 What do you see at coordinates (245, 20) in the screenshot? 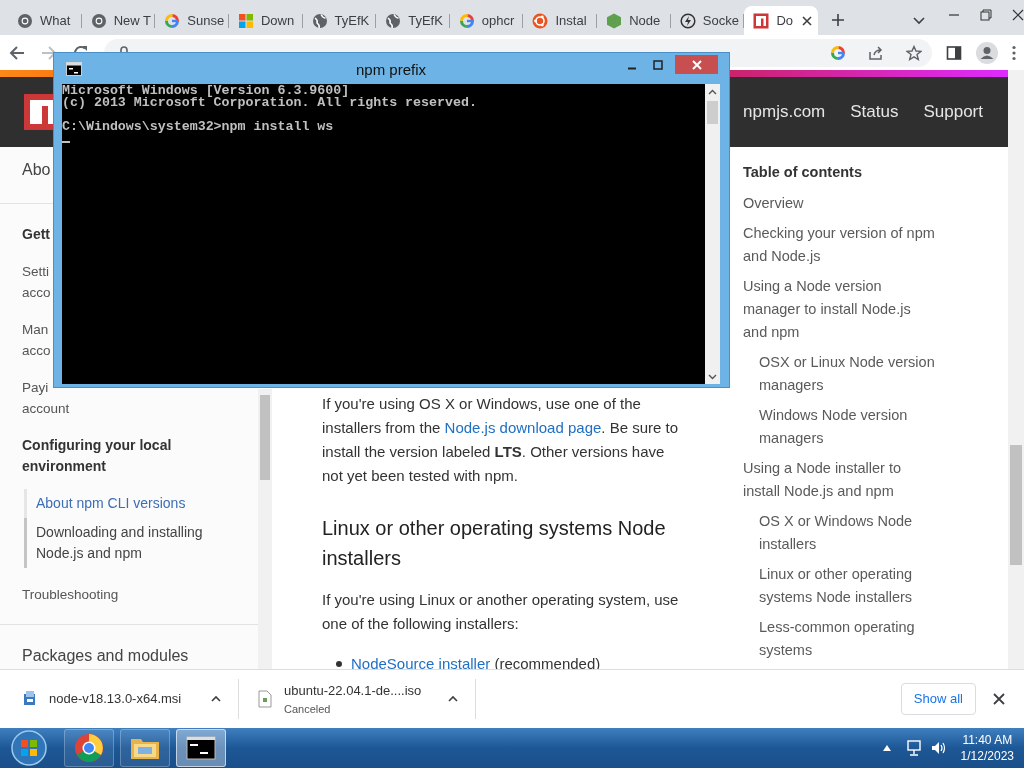
I see `windows-logo-icon` at bounding box center [245, 20].